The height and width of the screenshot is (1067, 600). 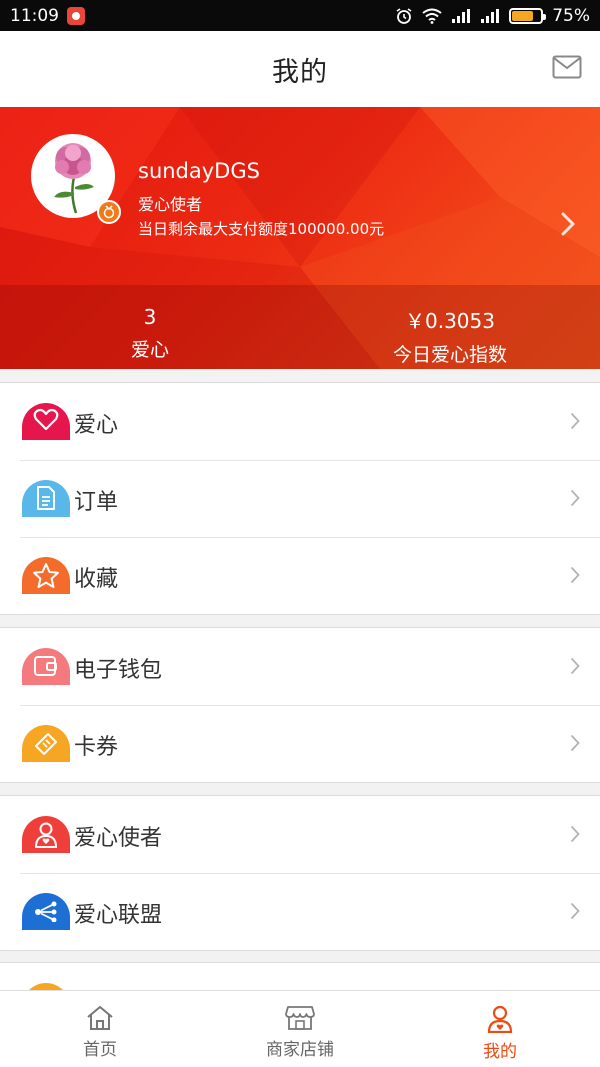 What do you see at coordinates (46, 911) in the screenshot?
I see `share-network-icon` at bounding box center [46, 911].